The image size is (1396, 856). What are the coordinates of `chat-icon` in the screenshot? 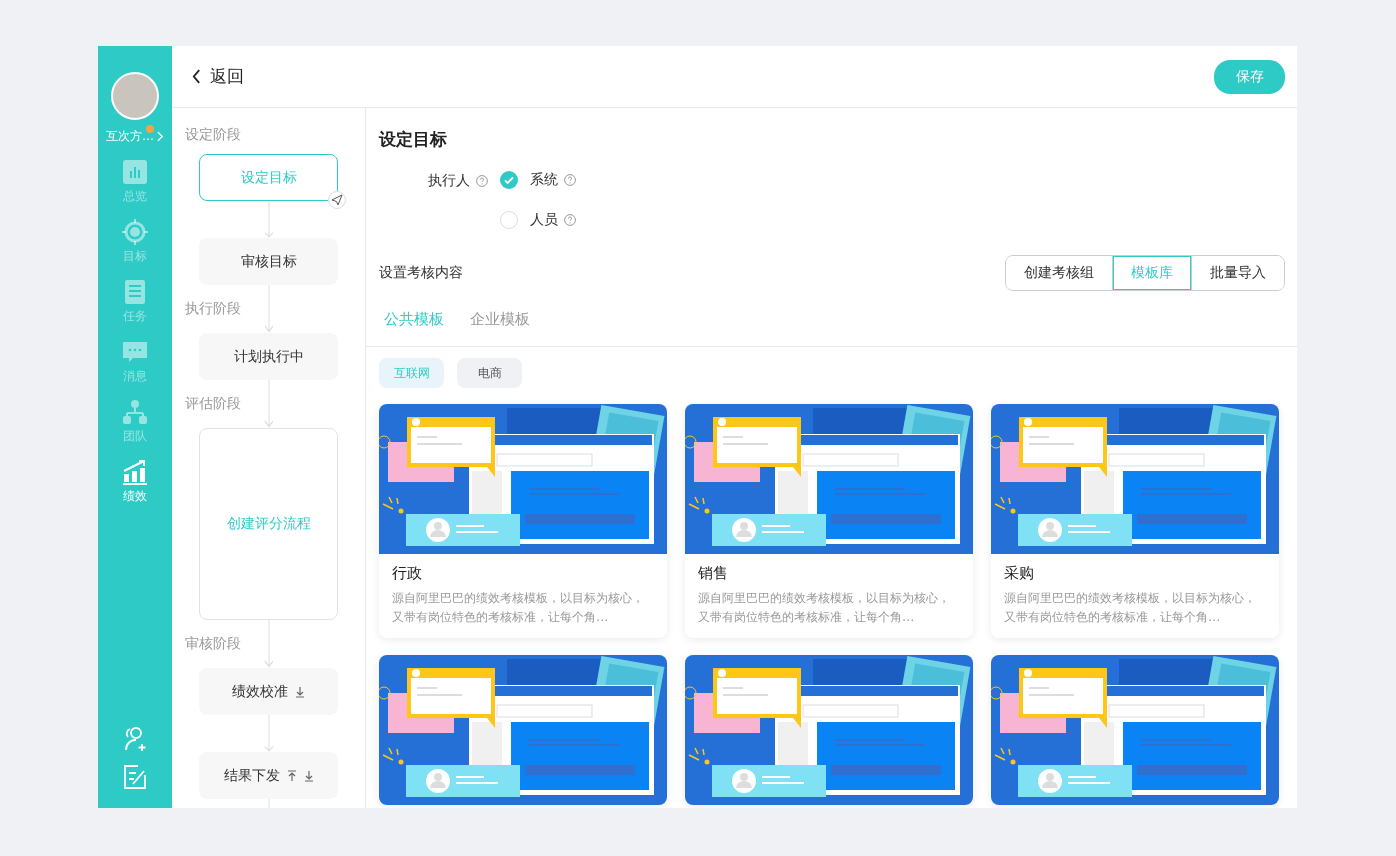 It's located at (135, 352).